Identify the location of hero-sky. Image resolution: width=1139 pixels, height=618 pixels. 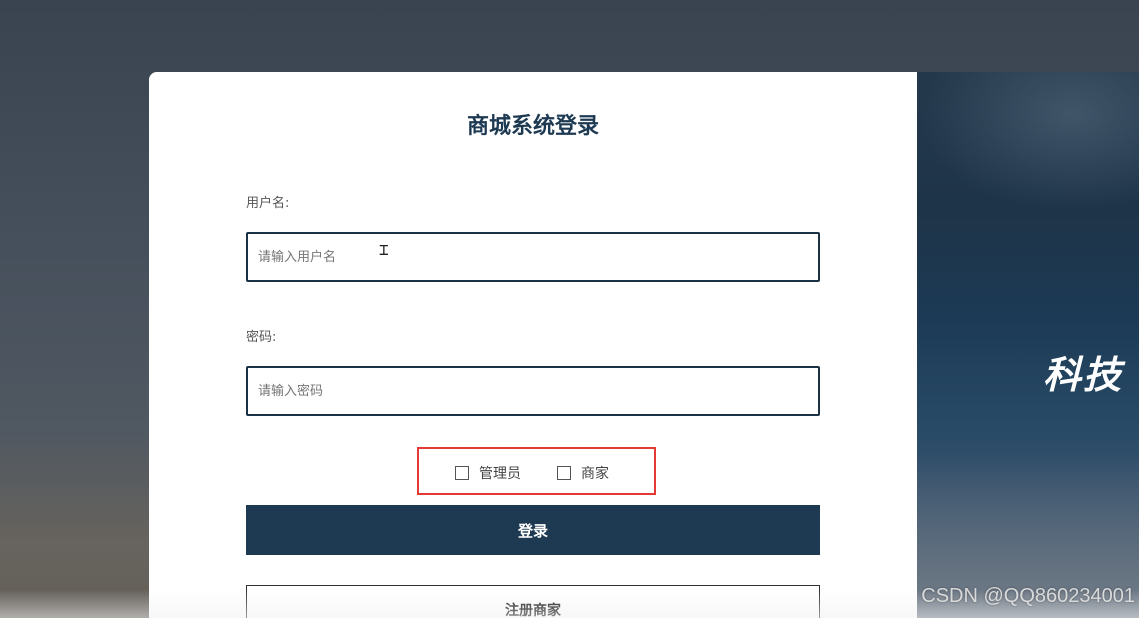
(1028, 142).